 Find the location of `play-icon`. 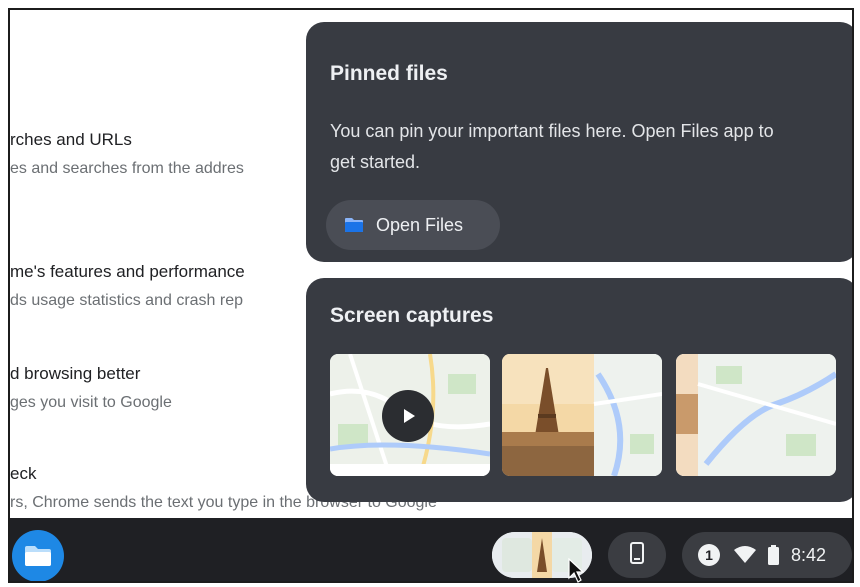

play-icon is located at coordinates (408, 416).